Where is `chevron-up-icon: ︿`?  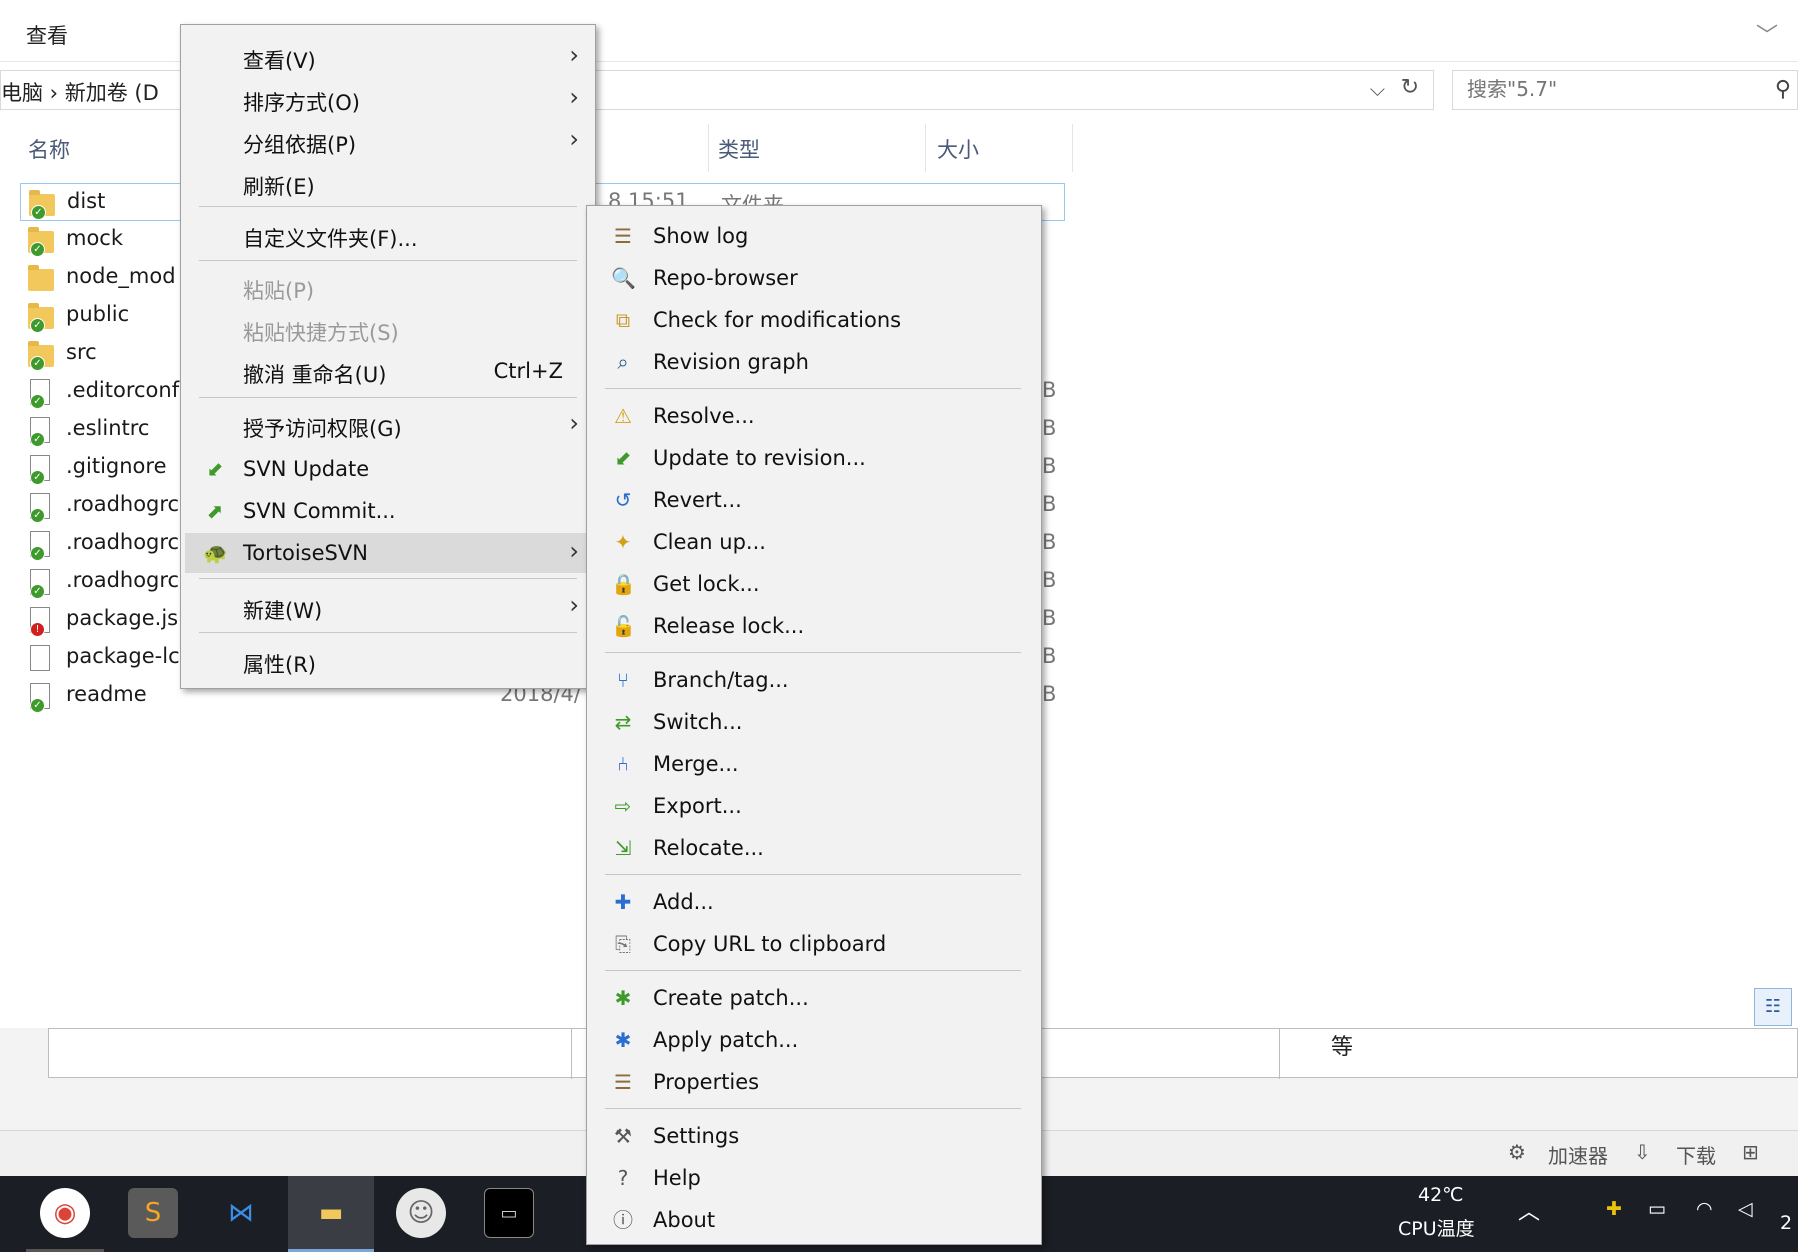
chevron-up-icon: ︿ is located at coordinates (1529, 1210).